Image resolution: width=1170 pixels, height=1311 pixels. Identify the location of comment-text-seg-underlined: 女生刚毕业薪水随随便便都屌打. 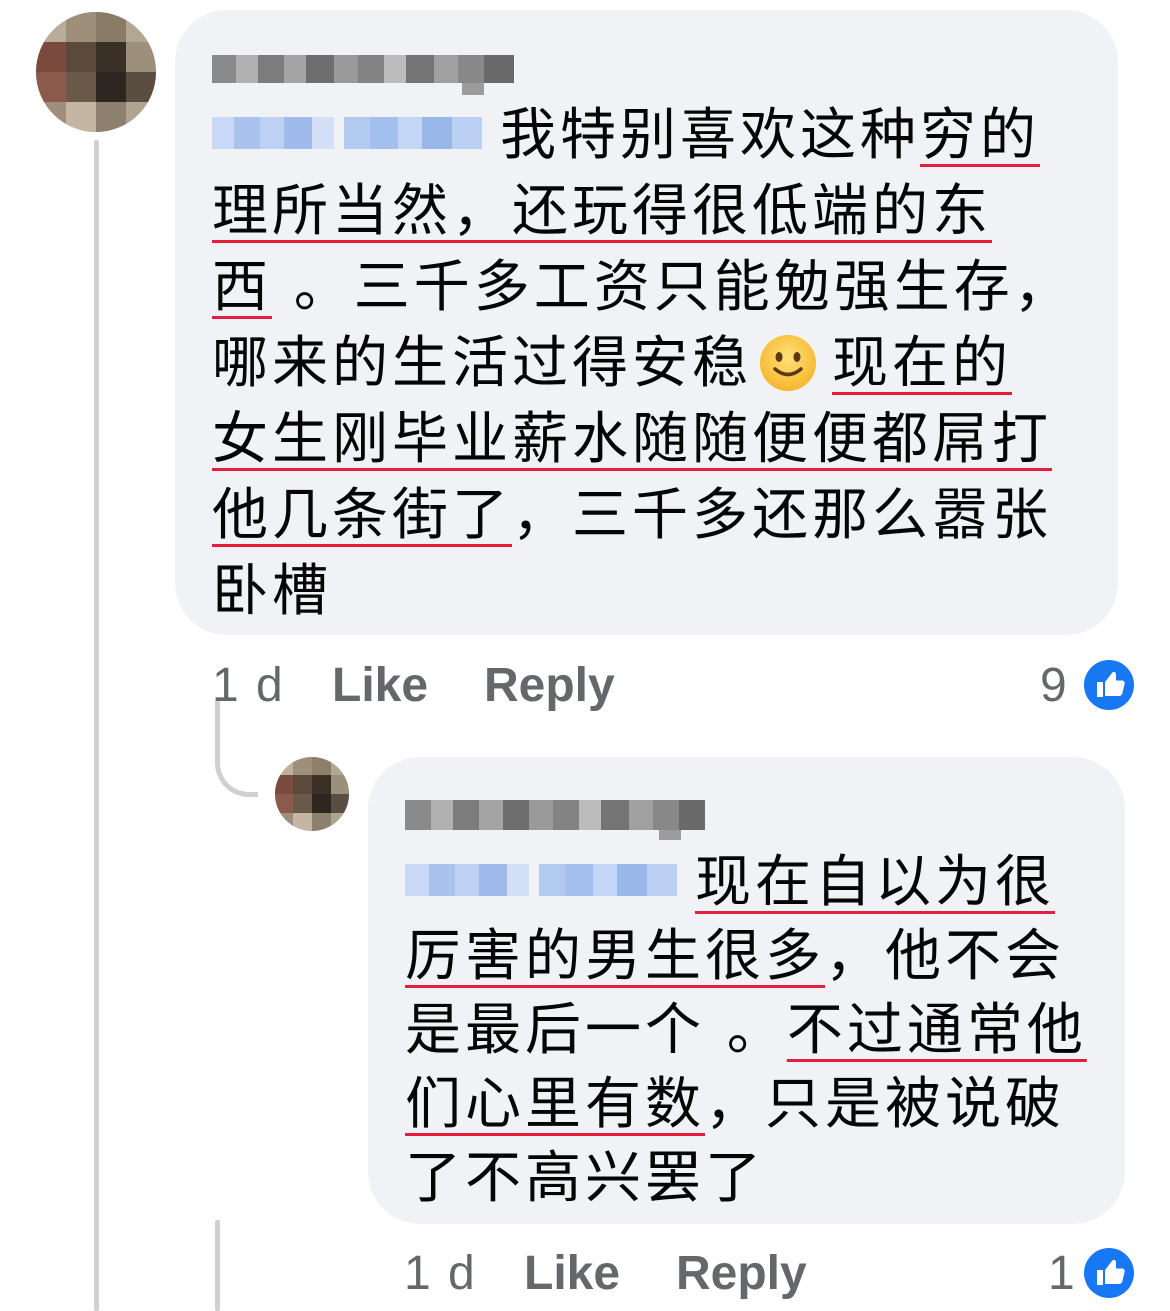
(632, 439).